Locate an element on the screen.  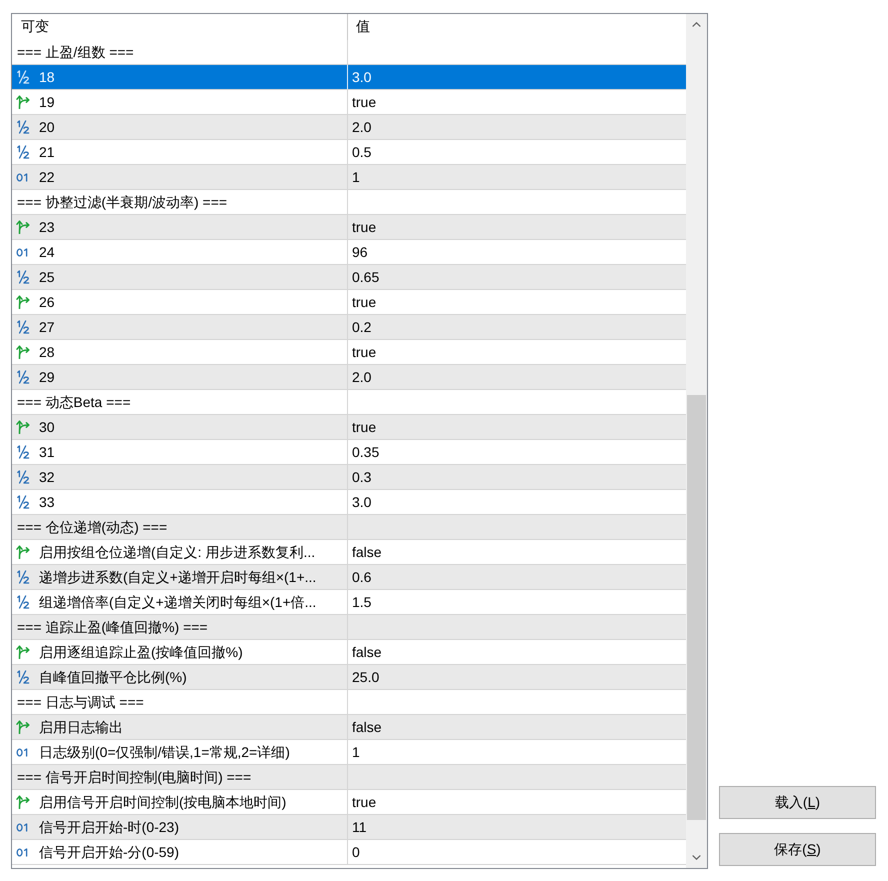
table-row: 递增步进系数(自定义+递增开启时每组×(1+... 0.6 is located at coordinates (349, 577).